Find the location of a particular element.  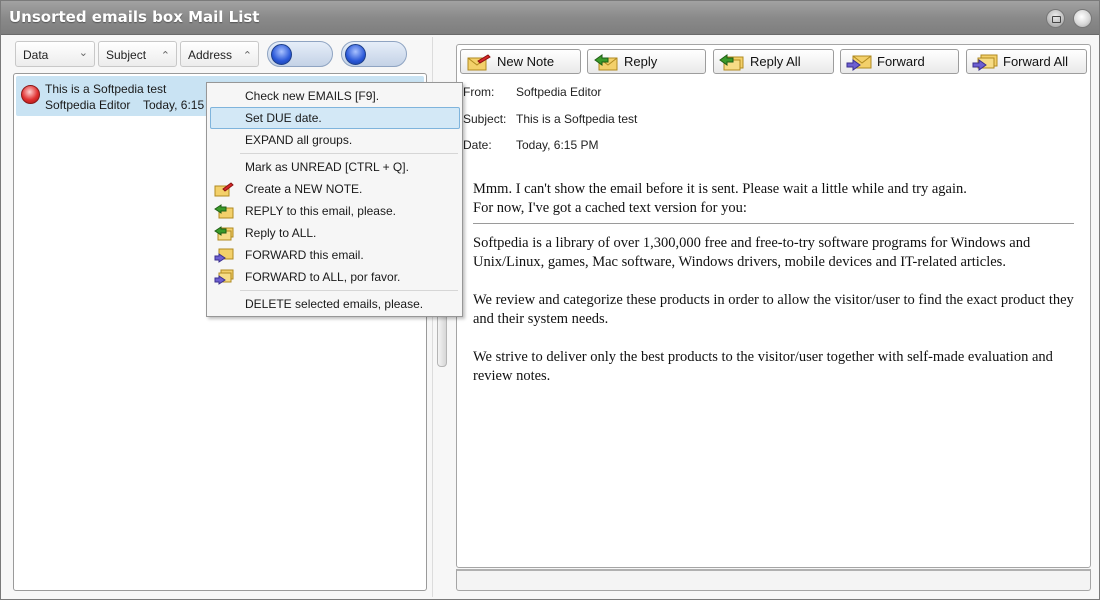

divider is located at coordinates (773, 223).